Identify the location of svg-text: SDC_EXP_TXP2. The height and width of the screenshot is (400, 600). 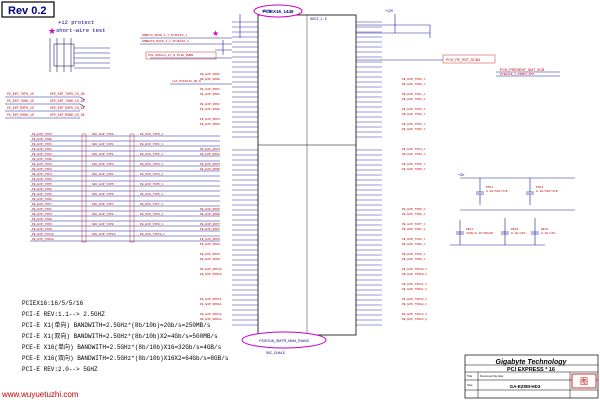
(103, 154).